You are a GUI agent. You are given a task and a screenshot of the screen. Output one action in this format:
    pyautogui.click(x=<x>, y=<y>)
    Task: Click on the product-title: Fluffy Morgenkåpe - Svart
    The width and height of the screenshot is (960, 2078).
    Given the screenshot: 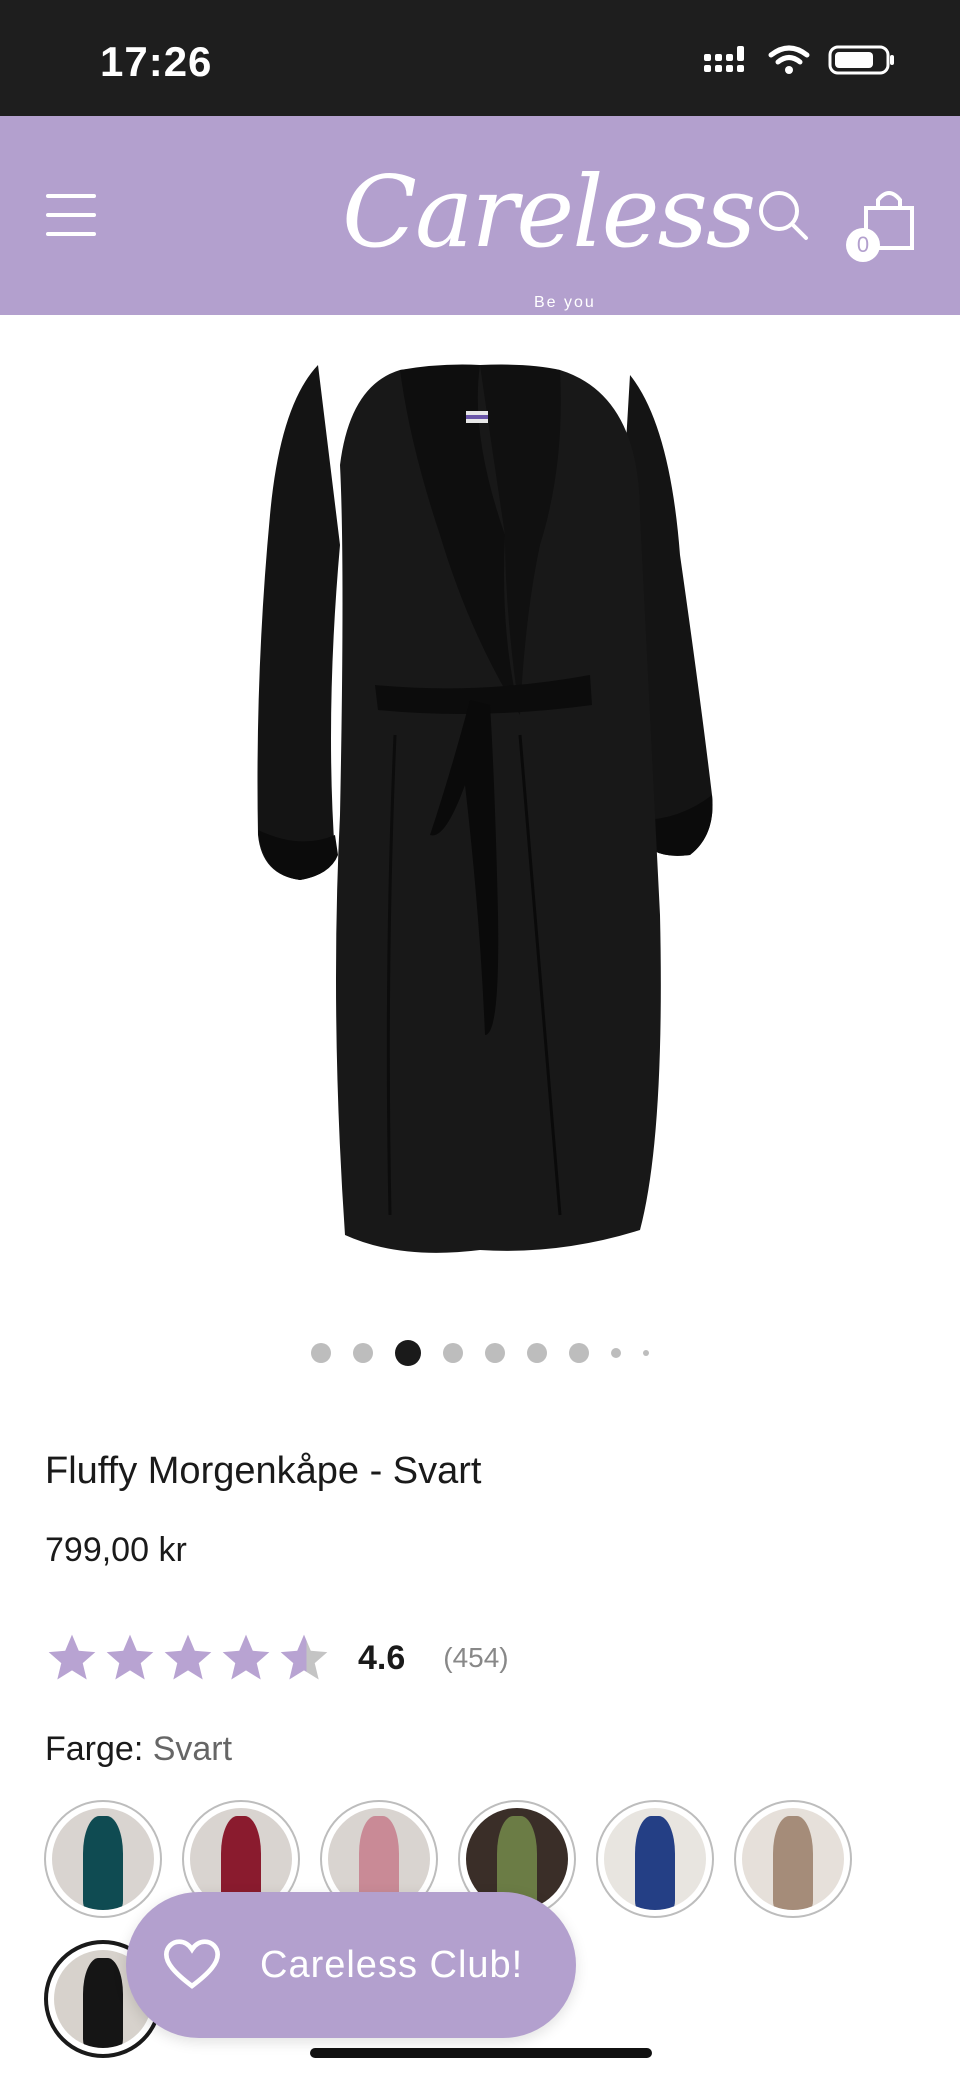 What is the action you would take?
    pyautogui.click(x=263, y=1471)
    